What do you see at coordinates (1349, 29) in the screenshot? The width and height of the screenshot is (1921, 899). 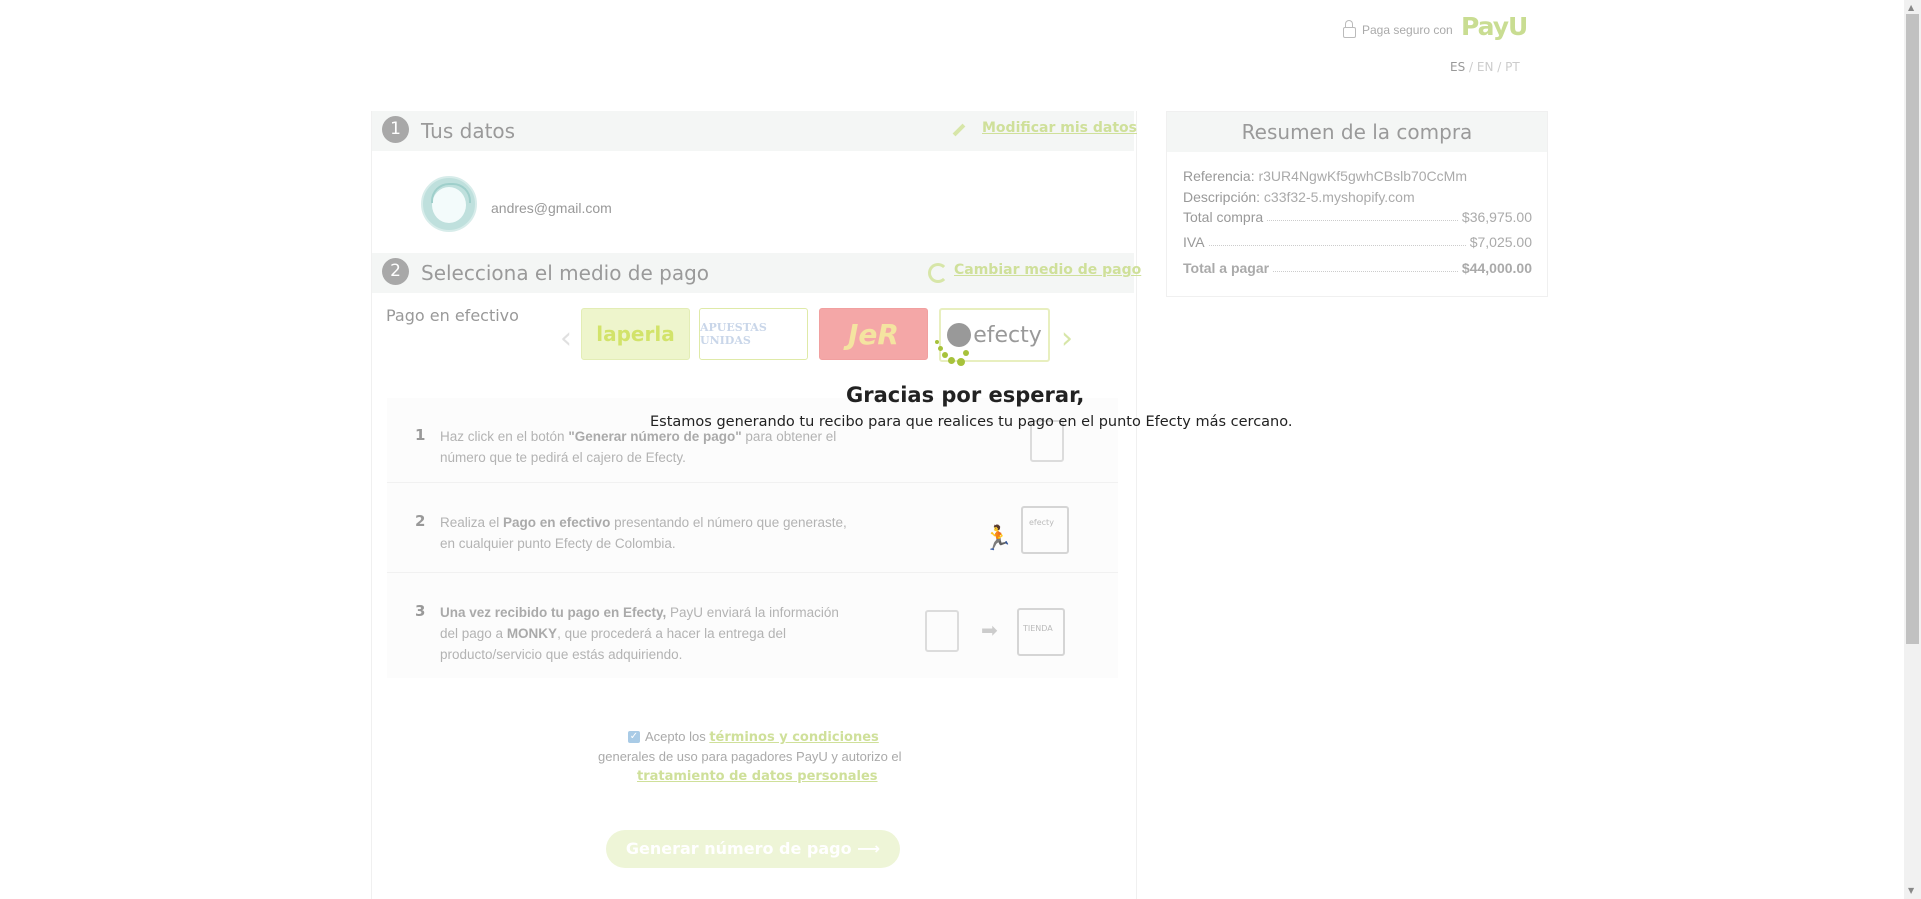 I see `lock-icon` at bounding box center [1349, 29].